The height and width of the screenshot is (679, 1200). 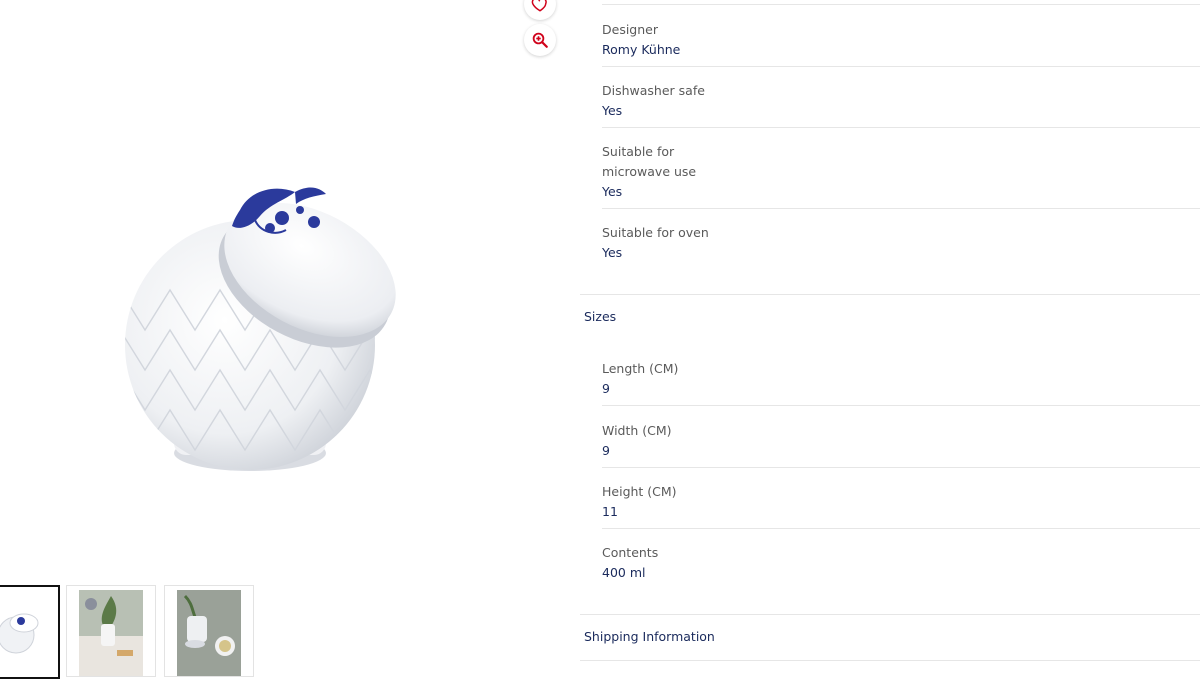 What do you see at coordinates (901, 505) in the screenshot?
I see `attribute-height: Height (CM) 11` at bounding box center [901, 505].